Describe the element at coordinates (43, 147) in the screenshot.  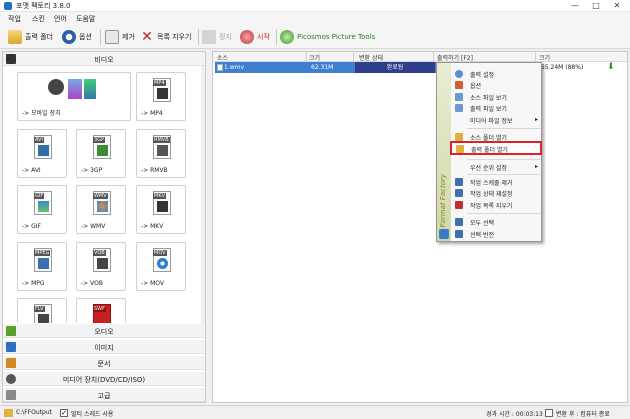
I see `avi-file-icon: AVI` at that location.